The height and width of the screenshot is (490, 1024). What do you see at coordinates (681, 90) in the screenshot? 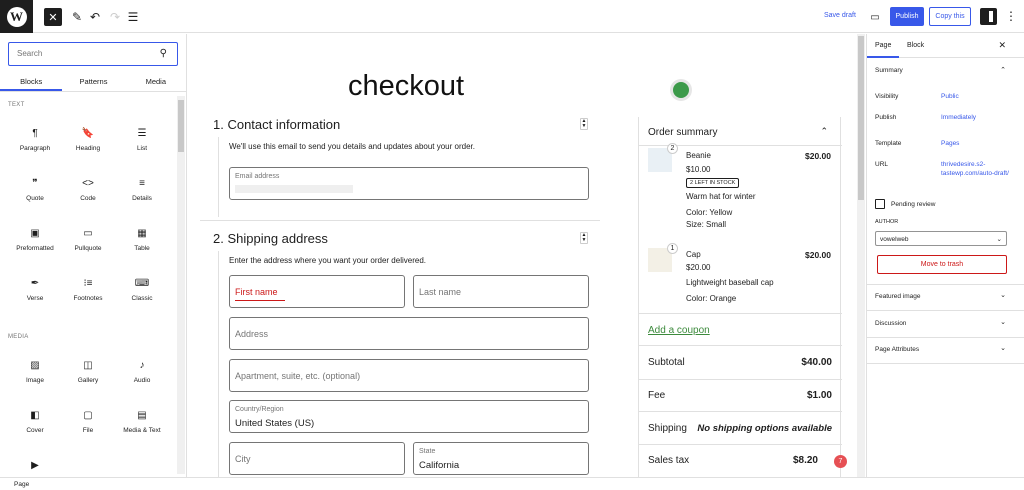
I see `woocommerce-block-icon` at bounding box center [681, 90].